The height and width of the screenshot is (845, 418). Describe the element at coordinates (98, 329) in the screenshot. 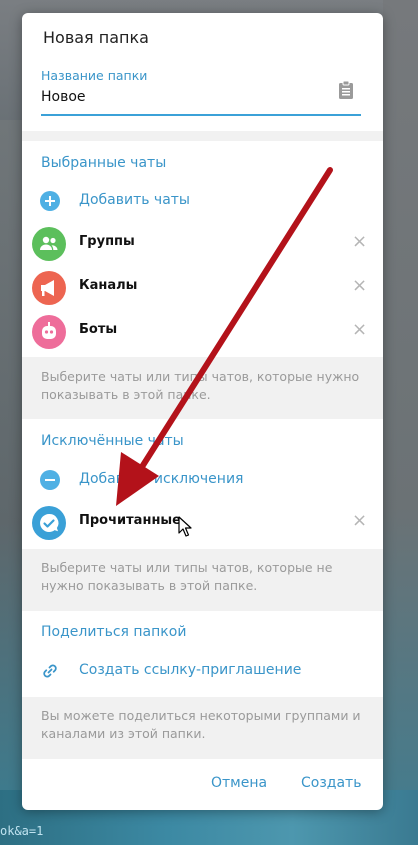

I see `chat-item-label: Боты` at that location.